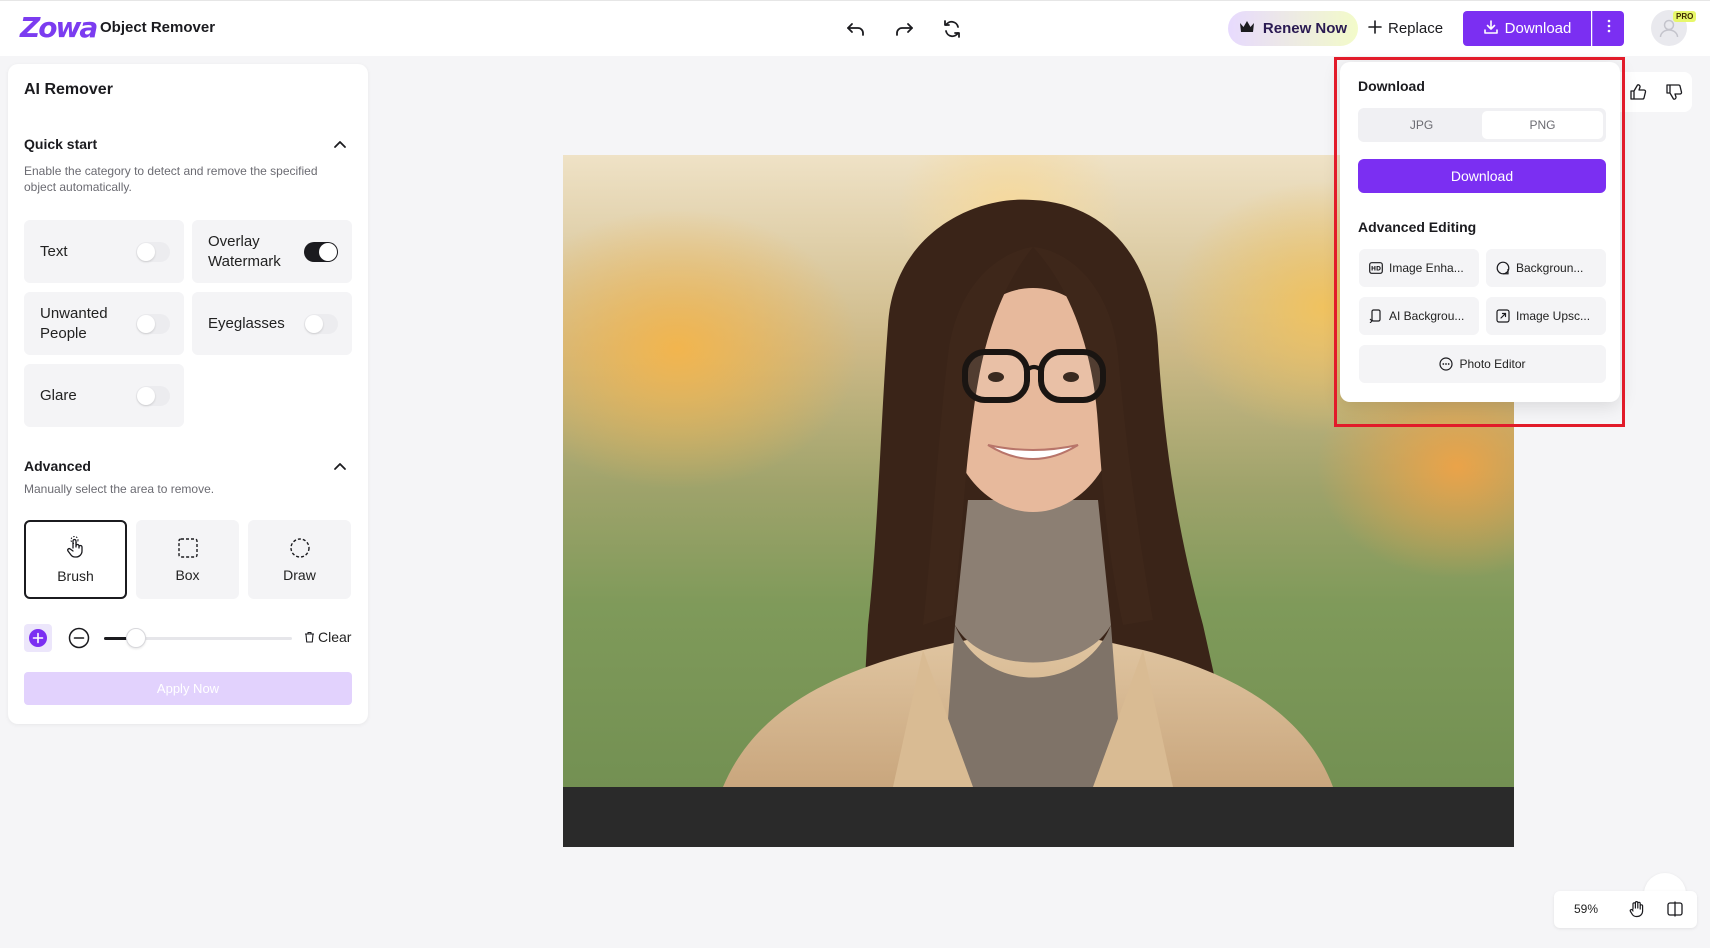 This screenshot has width=1710, height=948. What do you see at coordinates (1375, 316) in the screenshot?
I see `ai-background-icon` at bounding box center [1375, 316].